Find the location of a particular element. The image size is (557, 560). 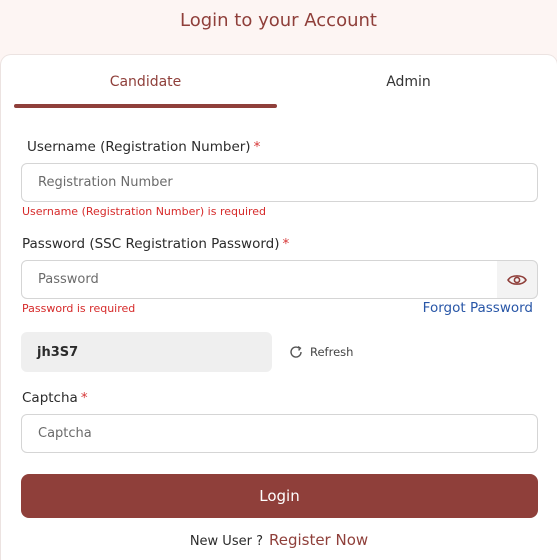

refresh-label: Refresh is located at coordinates (332, 352).